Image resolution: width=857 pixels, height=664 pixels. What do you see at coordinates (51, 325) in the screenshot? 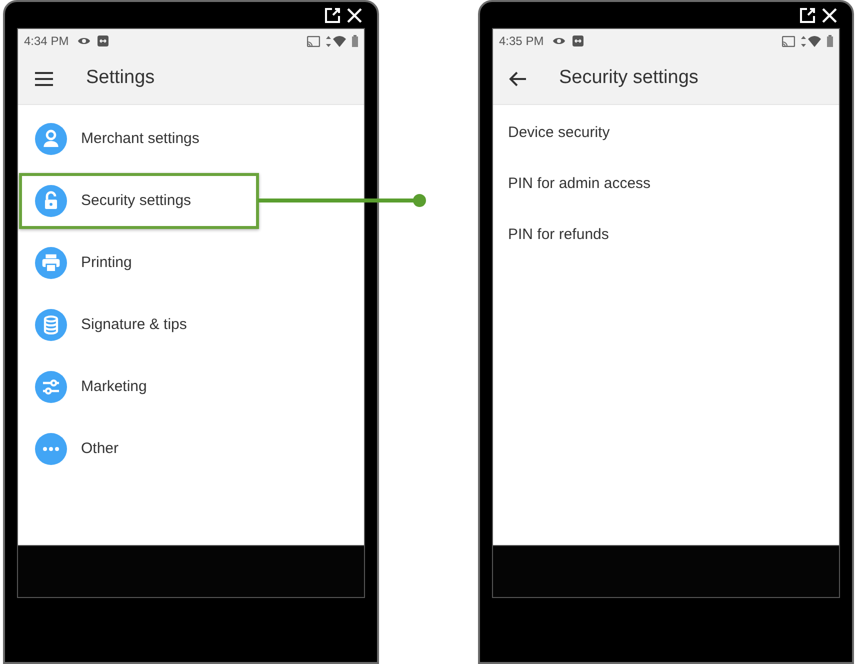
I see `database-icon` at bounding box center [51, 325].